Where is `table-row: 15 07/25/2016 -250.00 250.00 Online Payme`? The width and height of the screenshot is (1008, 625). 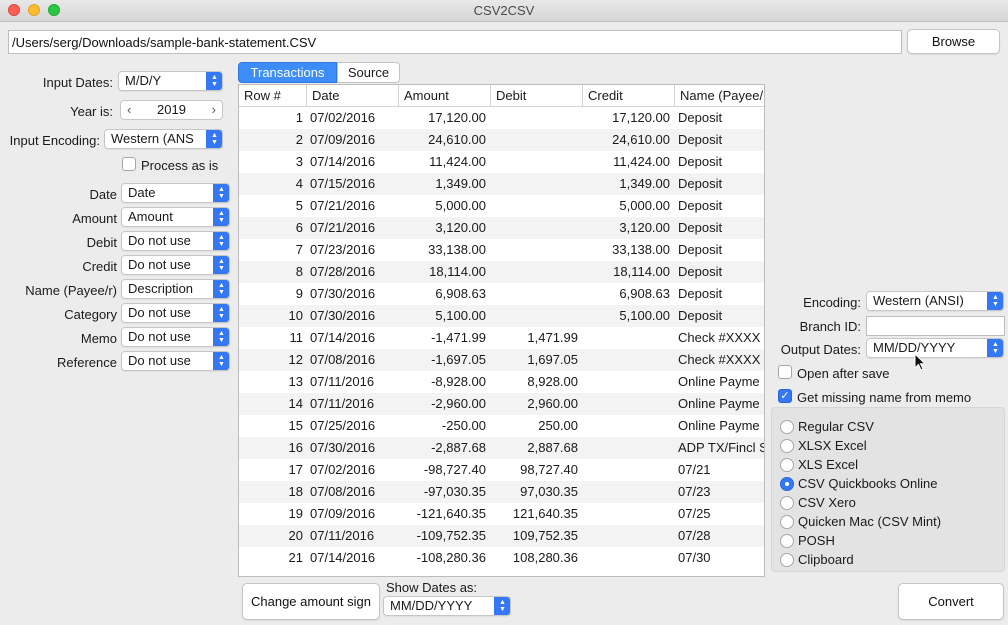 table-row: 15 07/25/2016 -250.00 250.00 Online Payme is located at coordinates (501, 426).